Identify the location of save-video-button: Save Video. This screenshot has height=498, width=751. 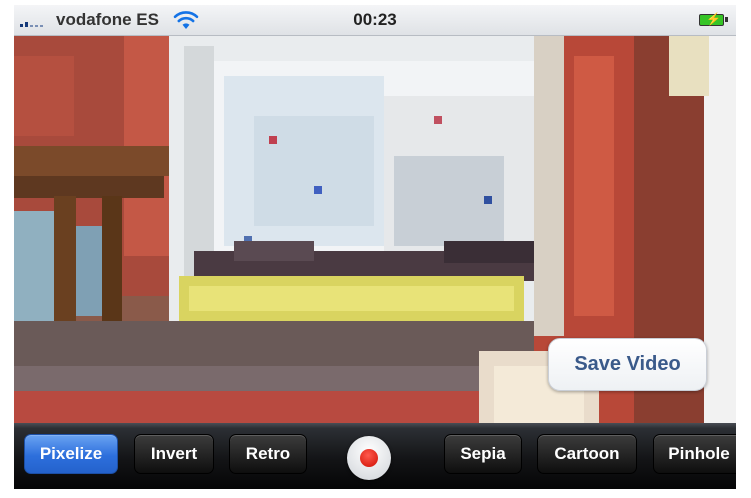
(627, 364).